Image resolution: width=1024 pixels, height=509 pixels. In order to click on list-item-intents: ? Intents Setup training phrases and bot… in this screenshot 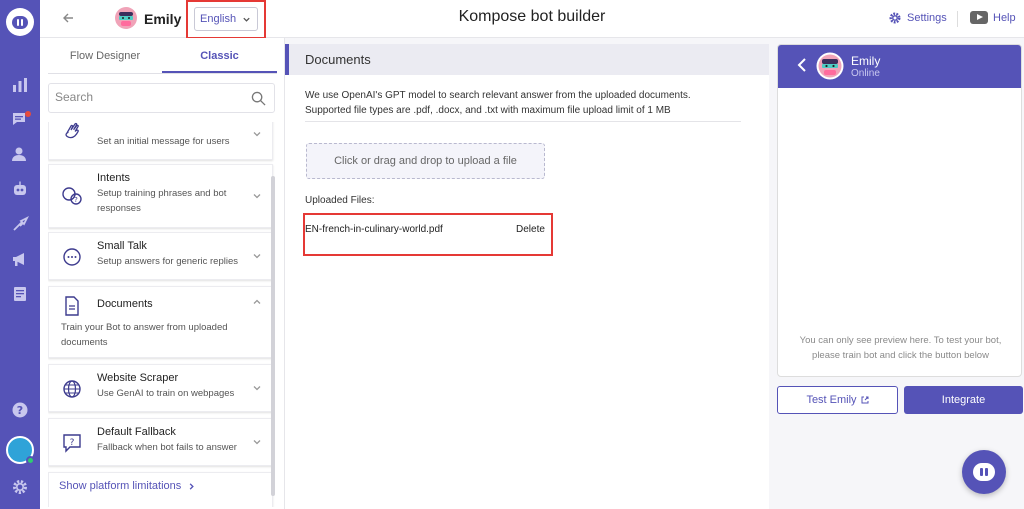, I will do `click(160, 196)`.